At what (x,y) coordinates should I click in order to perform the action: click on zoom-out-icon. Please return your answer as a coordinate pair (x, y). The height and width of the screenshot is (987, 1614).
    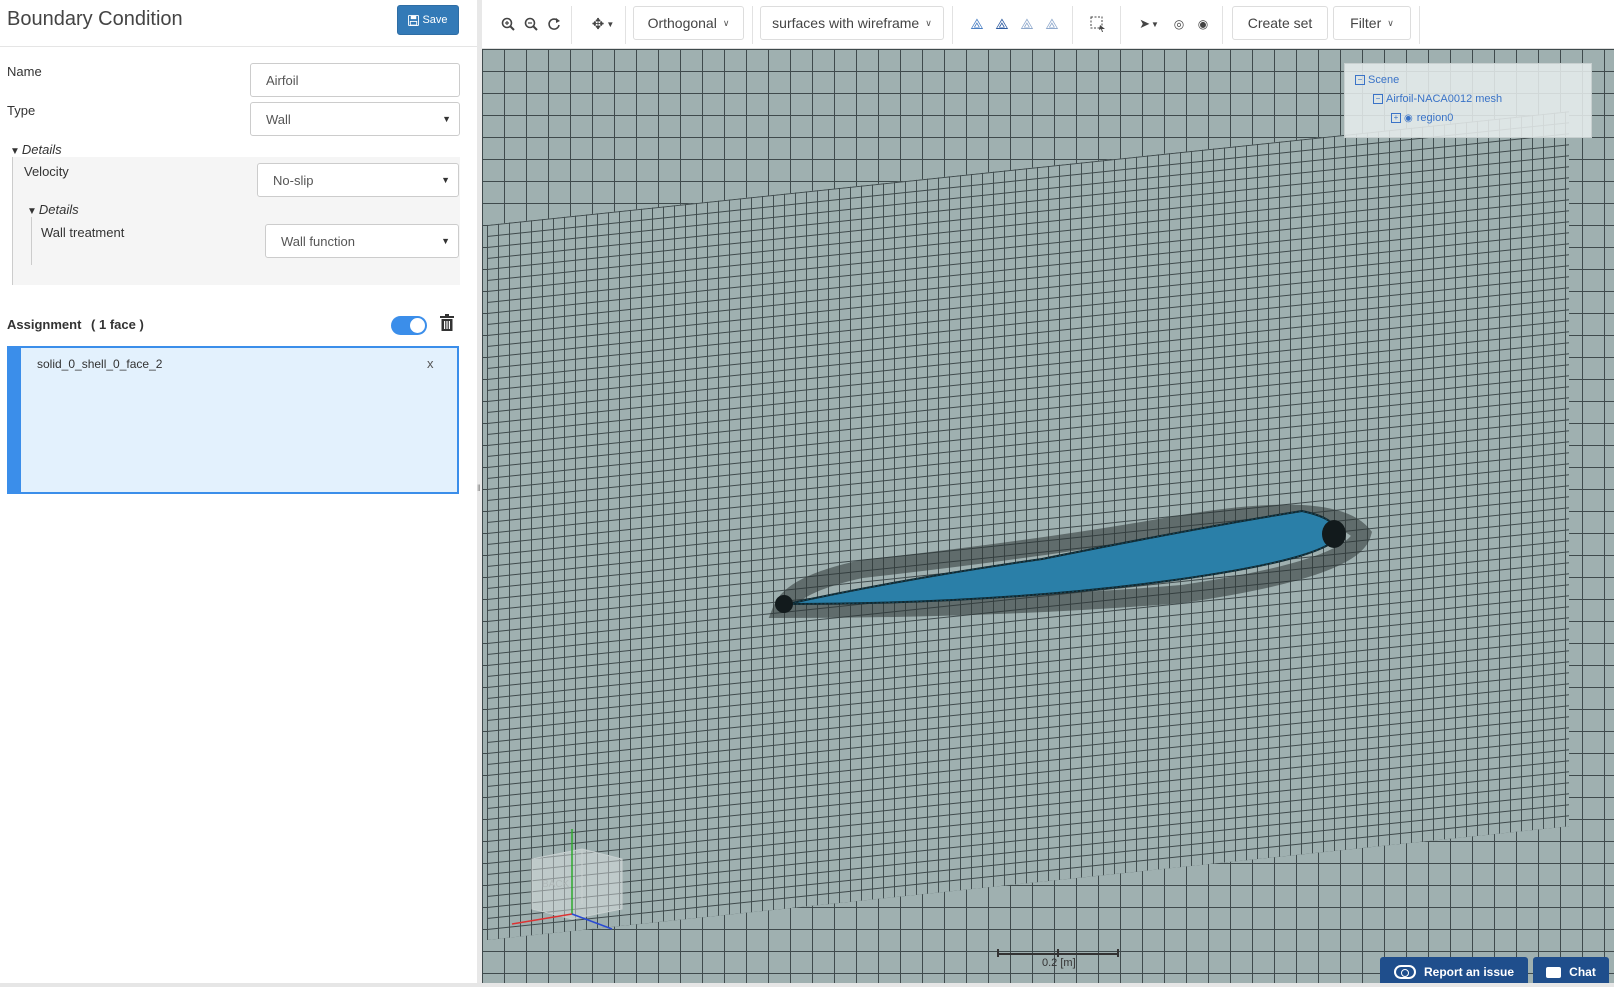
    Looking at the image, I should click on (531, 24).